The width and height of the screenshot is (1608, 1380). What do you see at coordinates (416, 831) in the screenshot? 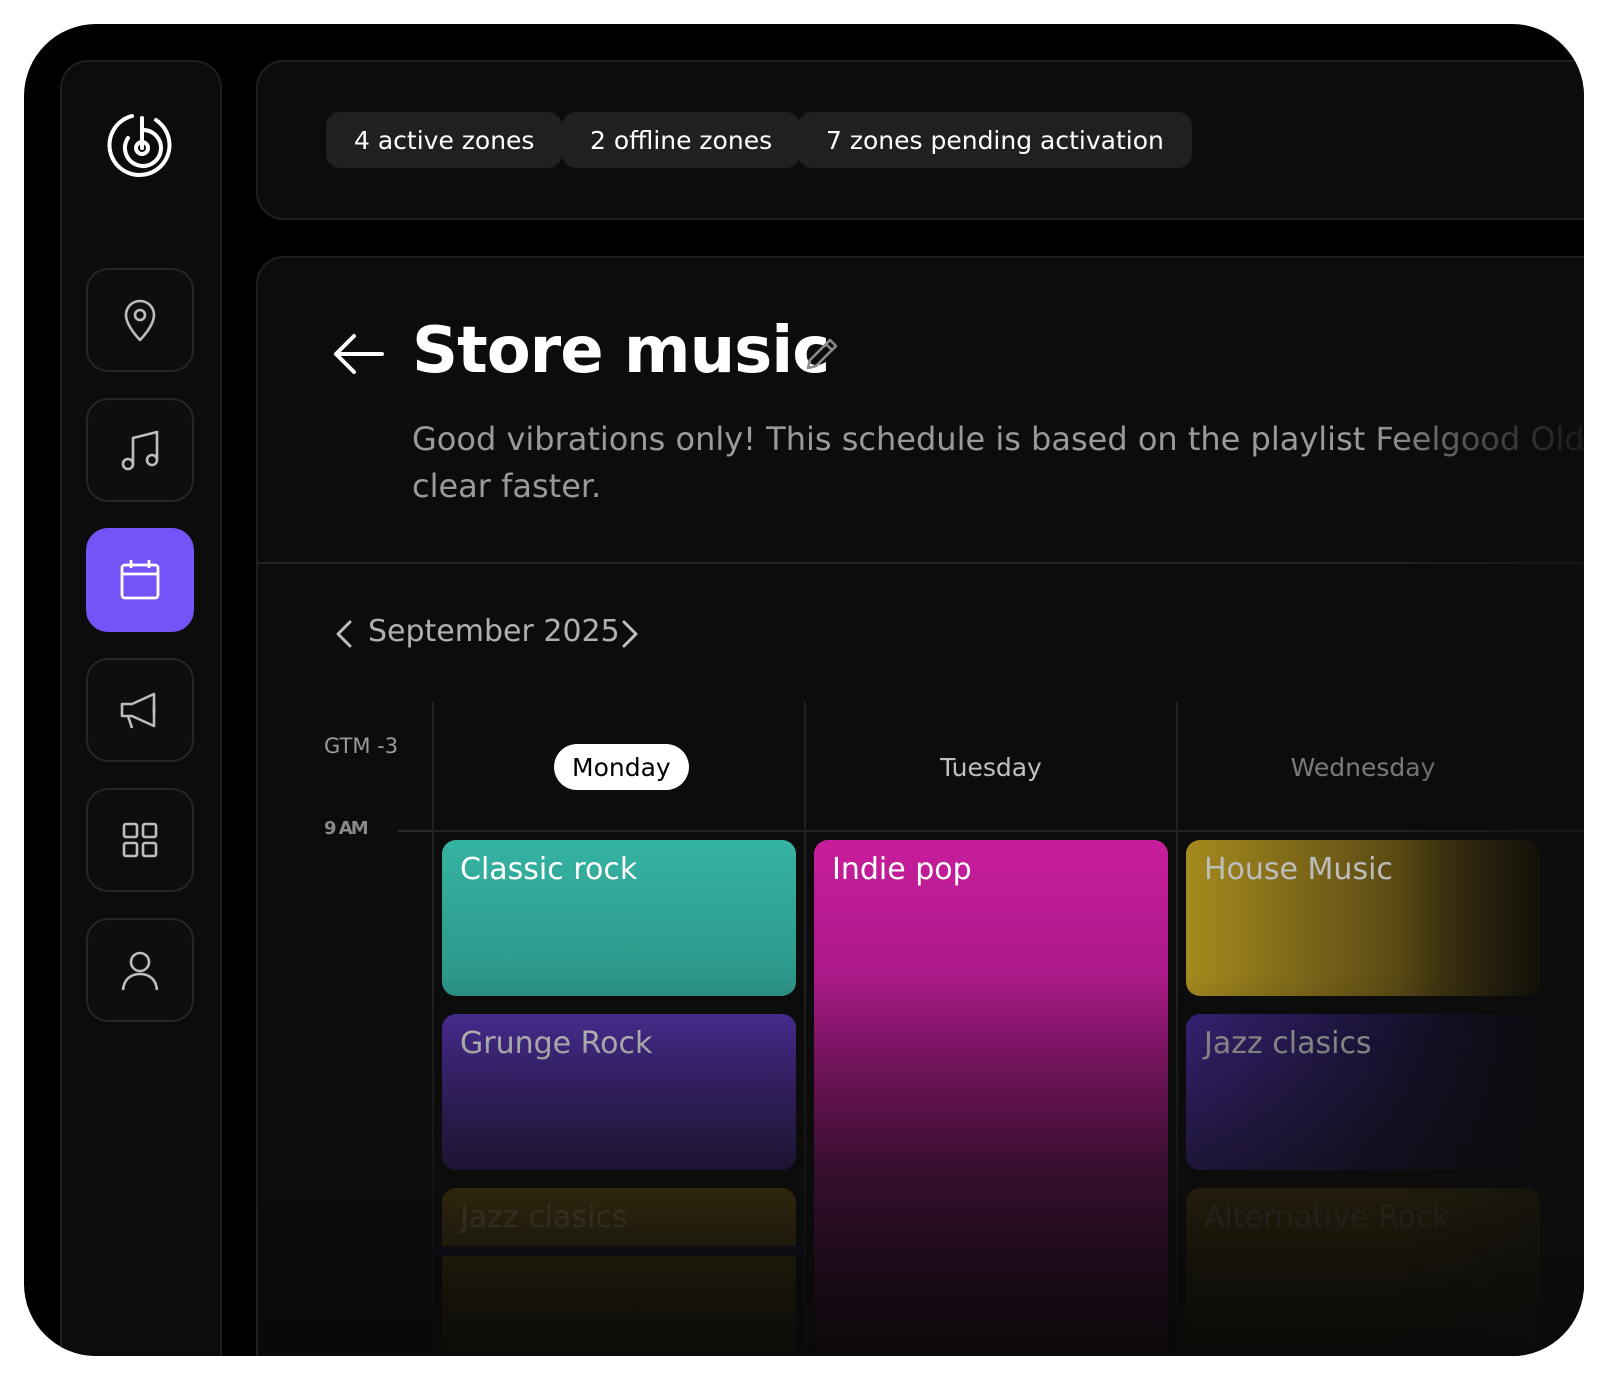
I see `time-tick` at bounding box center [416, 831].